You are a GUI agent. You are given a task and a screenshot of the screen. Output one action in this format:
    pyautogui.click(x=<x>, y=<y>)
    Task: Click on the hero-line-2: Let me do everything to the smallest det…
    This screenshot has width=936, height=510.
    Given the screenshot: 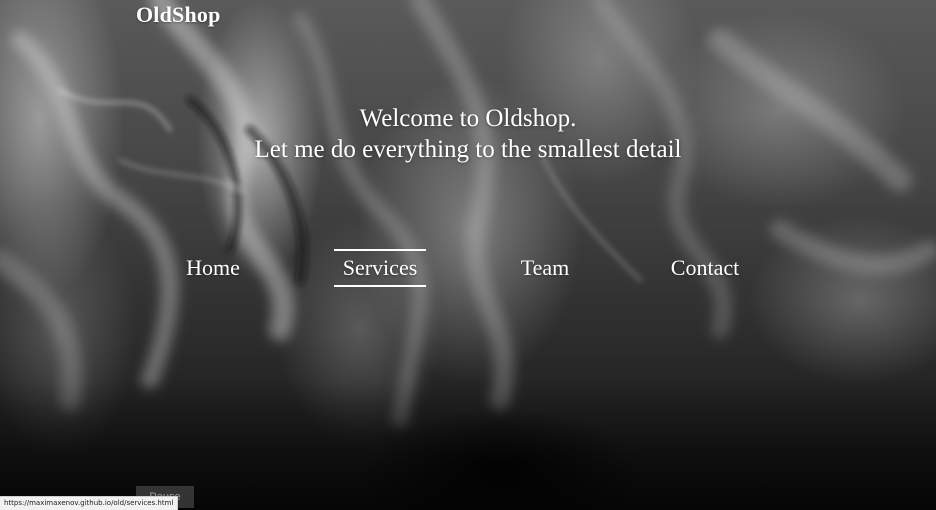 What is the action you would take?
    pyautogui.click(x=468, y=149)
    